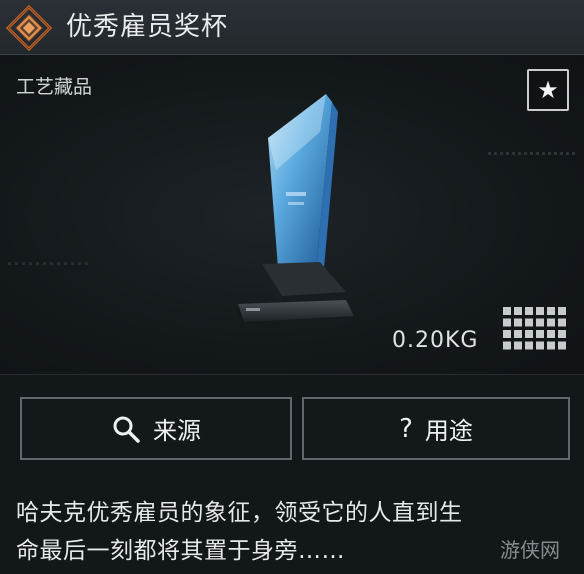 The width and height of the screenshot is (584, 574). I want to click on question-icon: ?, so click(406, 428).